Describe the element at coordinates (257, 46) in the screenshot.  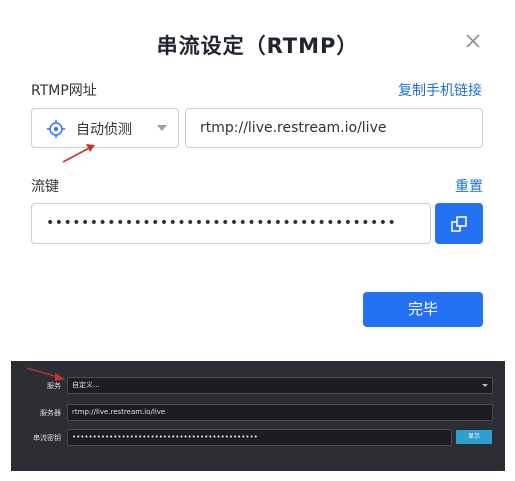
I see `dialog-title: 串流设定（RTMP）` at that location.